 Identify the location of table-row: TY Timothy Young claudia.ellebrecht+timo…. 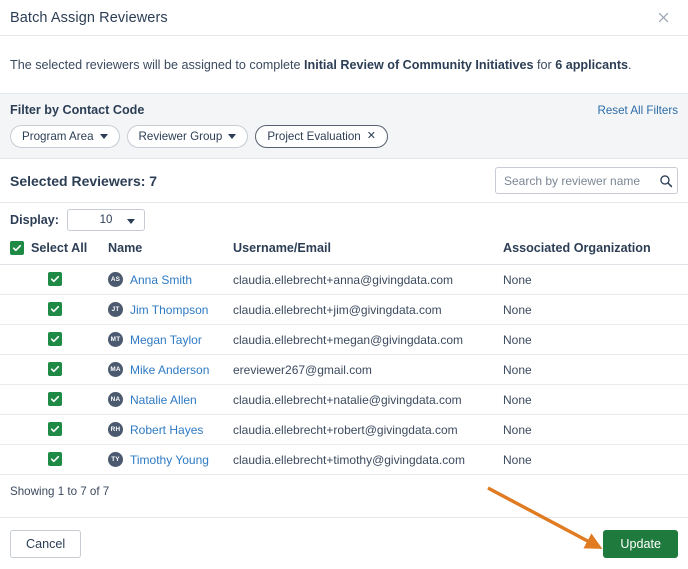
(344, 459).